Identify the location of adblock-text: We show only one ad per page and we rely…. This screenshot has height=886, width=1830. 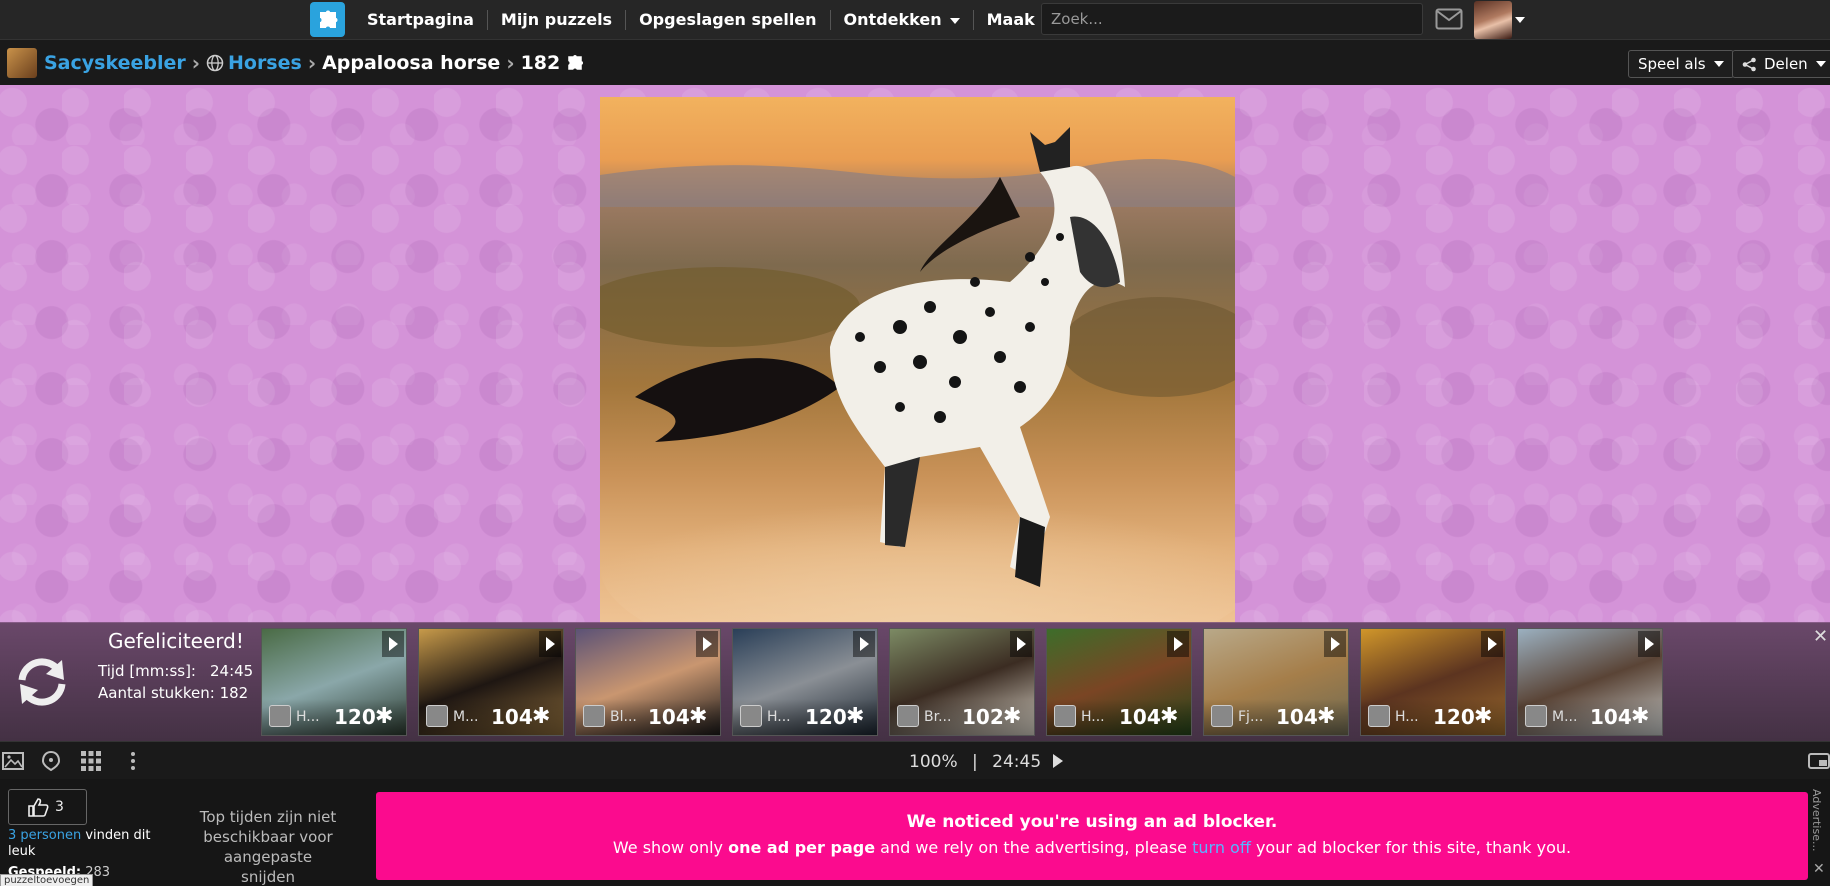
(1092, 847).